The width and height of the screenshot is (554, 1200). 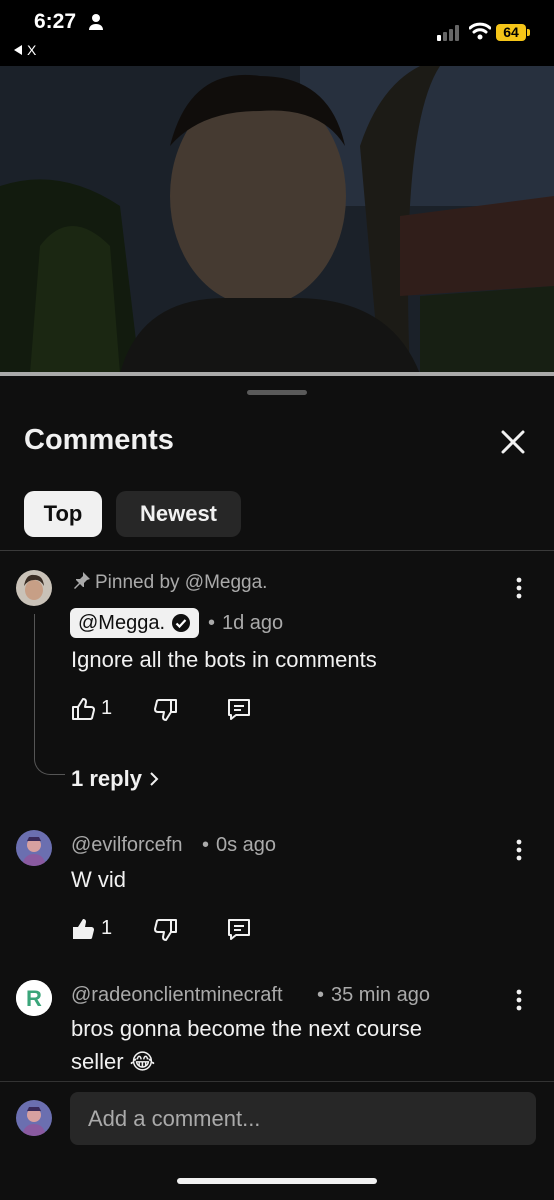 What do you see at coordinates (122, 623) in the screenshot?
I see `comment-author: @Megga.` at bounding box center [122, 623].